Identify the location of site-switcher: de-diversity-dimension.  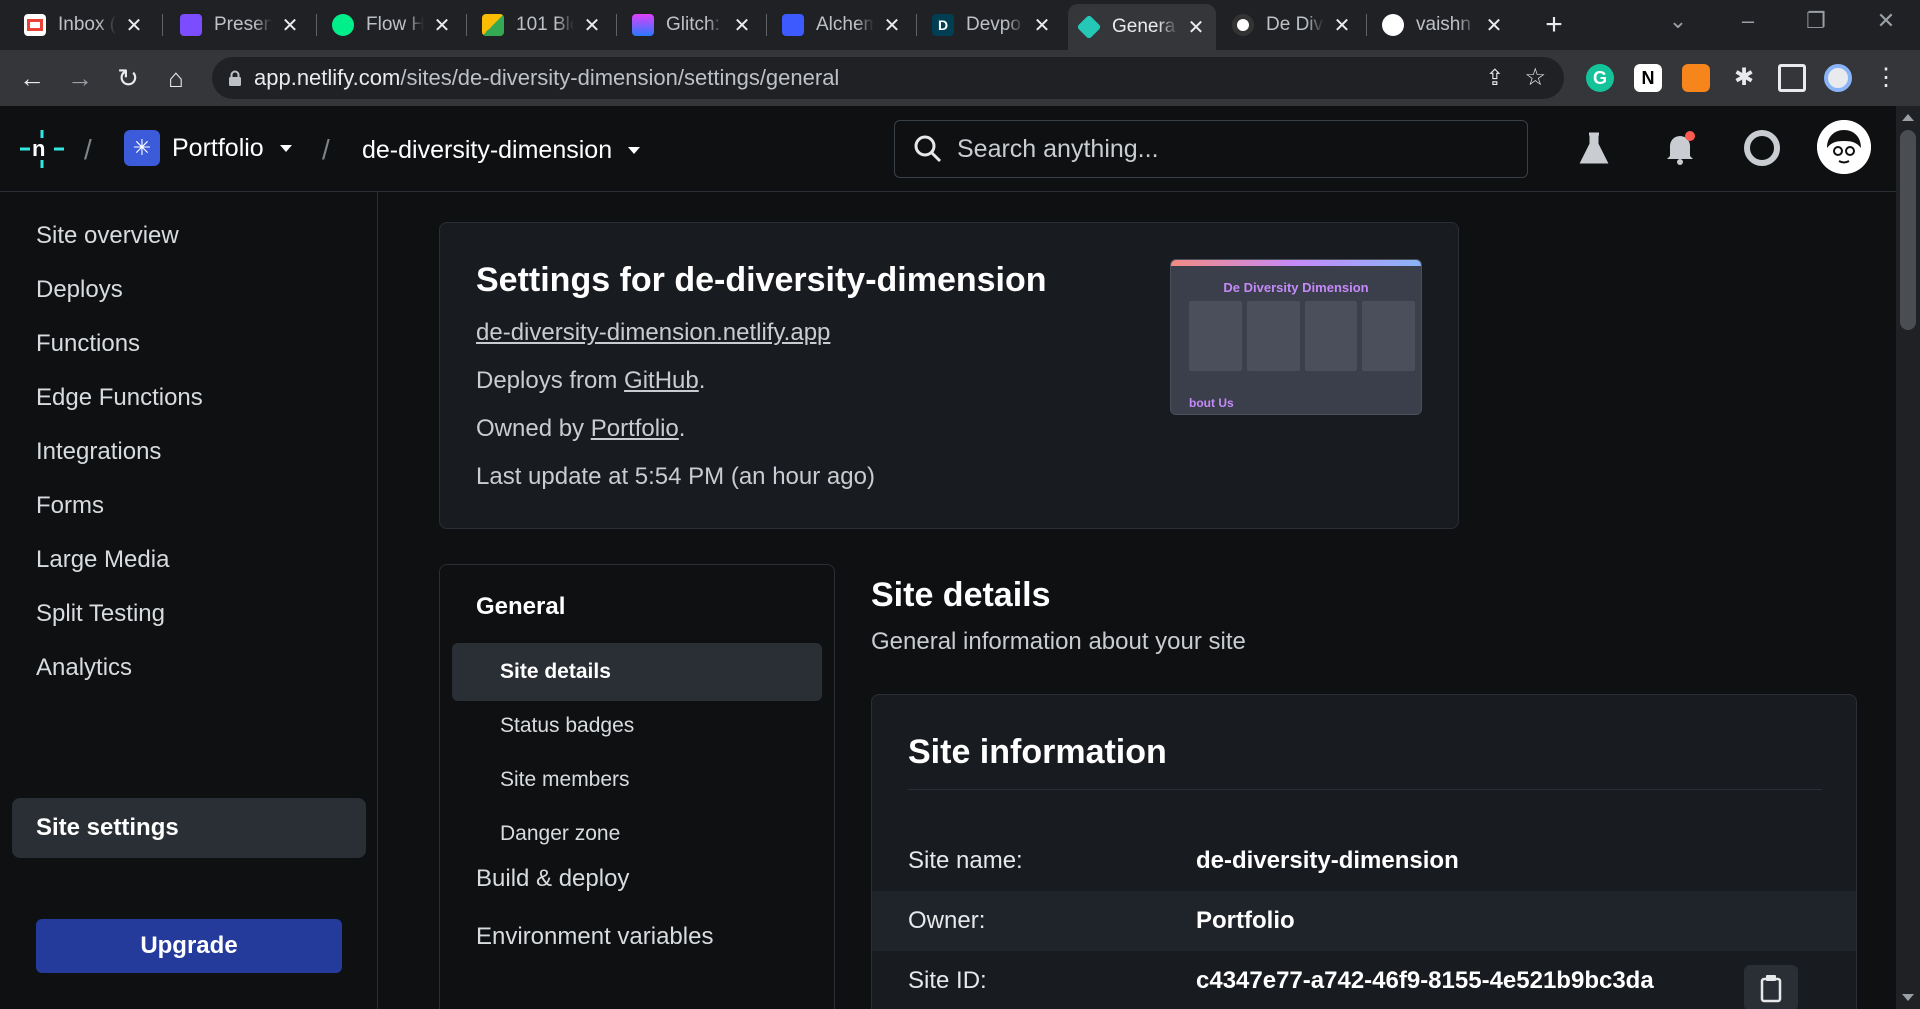
(501, 150).